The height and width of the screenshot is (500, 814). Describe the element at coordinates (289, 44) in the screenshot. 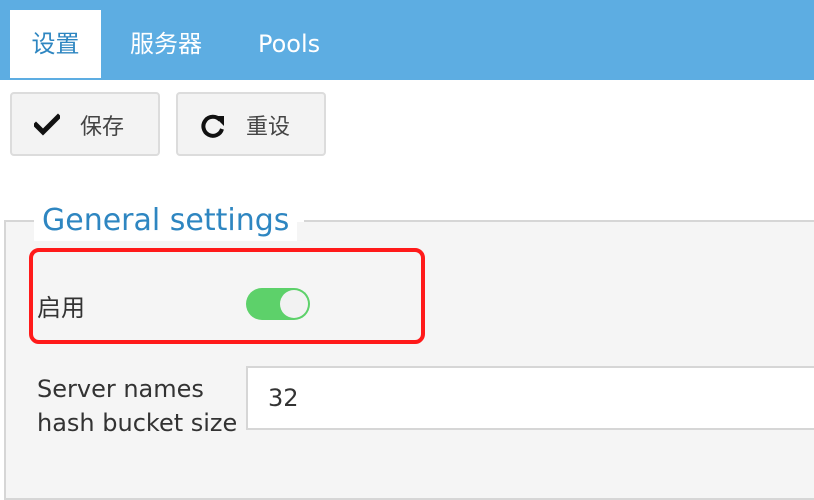

I see `tab-pools: Pools` at that location.